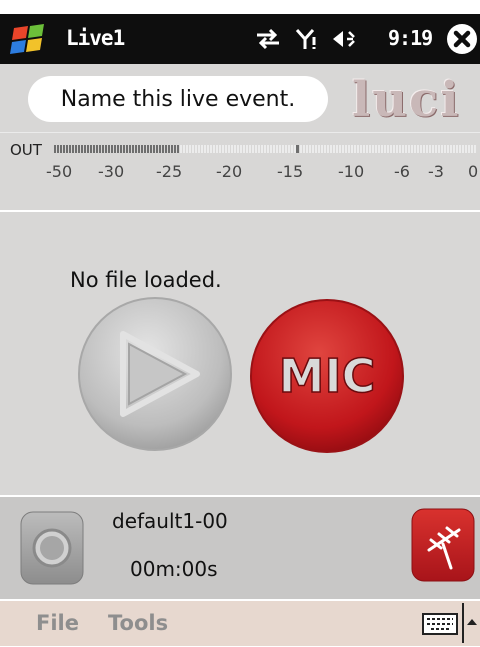 Image resolution: width=480 pixels, height=647 pixels. What do you see at coordinates (346, 39) in the screenshot?
I see `volume-icon` at bounding box center [346, 39].